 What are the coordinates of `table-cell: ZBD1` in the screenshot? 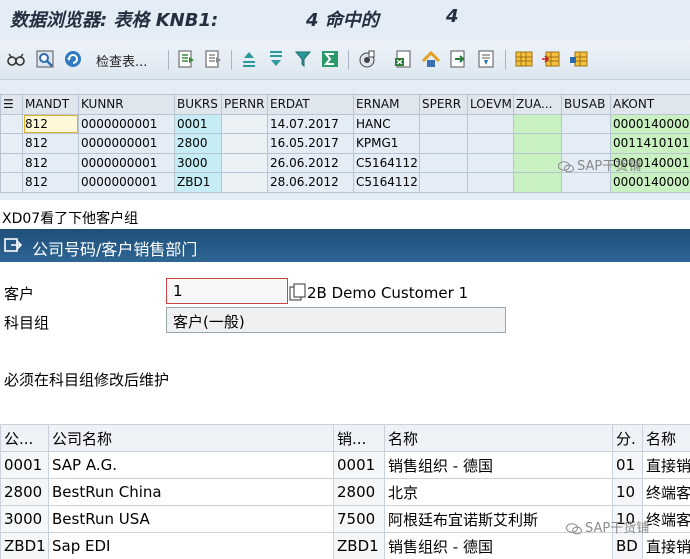 It's located at (198, 182).